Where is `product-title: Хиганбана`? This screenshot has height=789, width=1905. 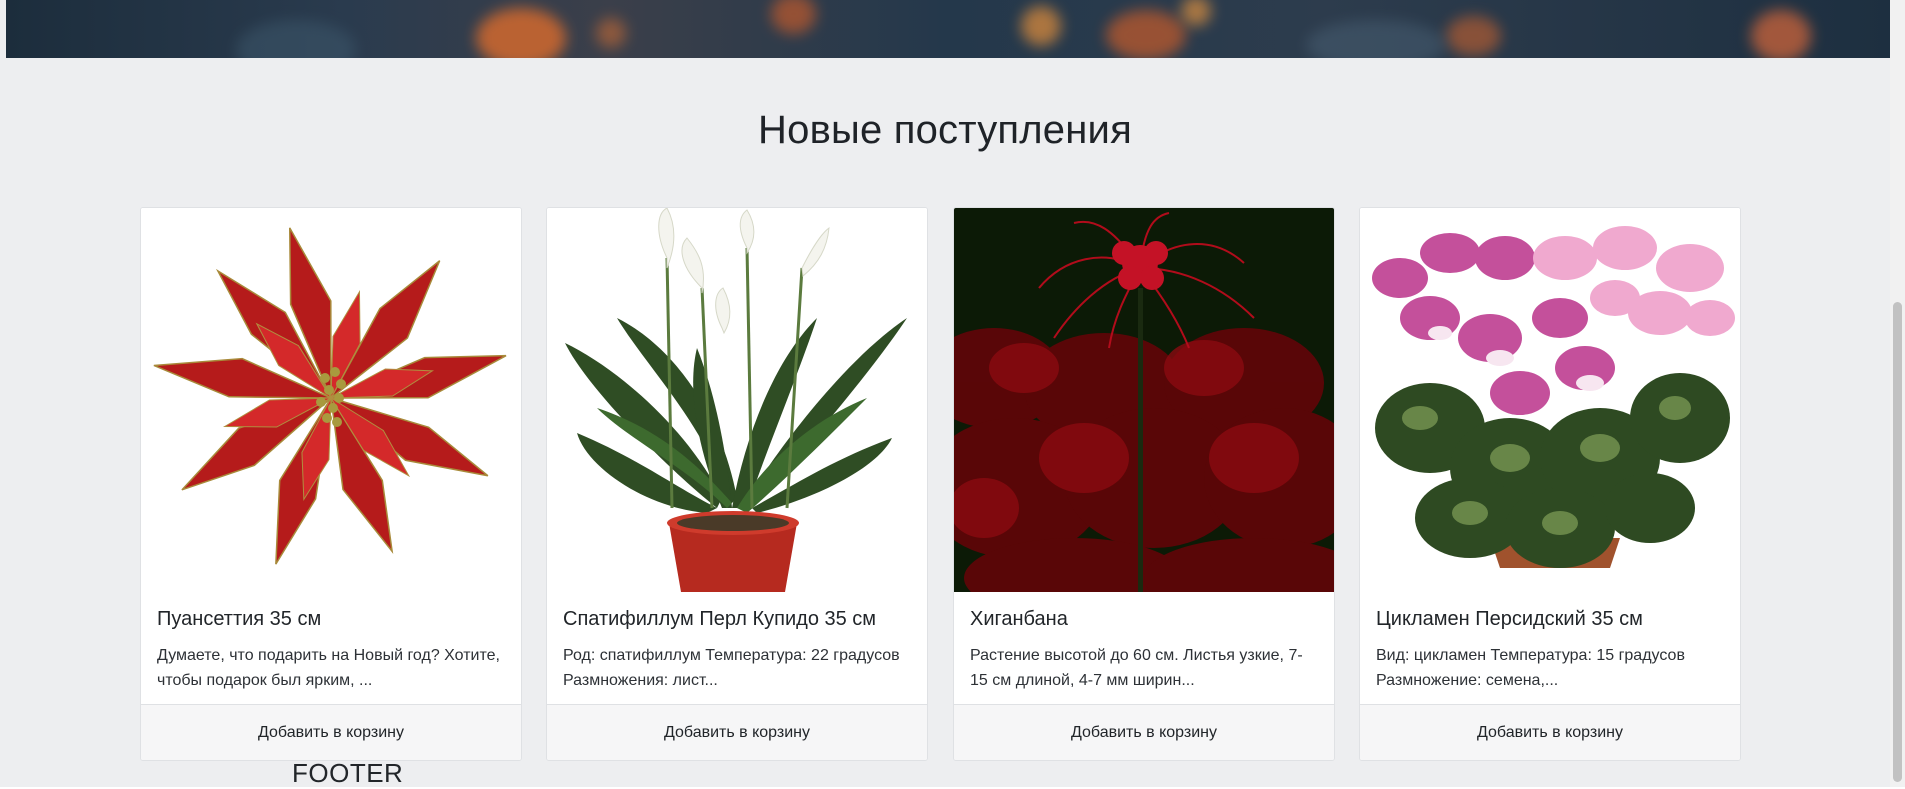 product-title: Хиганбана is located at coordinates (1145, 619).